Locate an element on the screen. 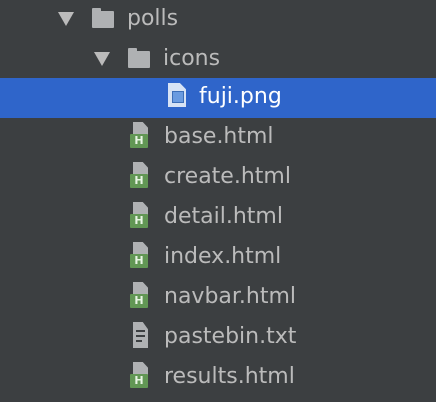 Image resolution: width=436 pixels, height=402 pixels. file-label: pastebin.txt is located at coordinates (230, 336).